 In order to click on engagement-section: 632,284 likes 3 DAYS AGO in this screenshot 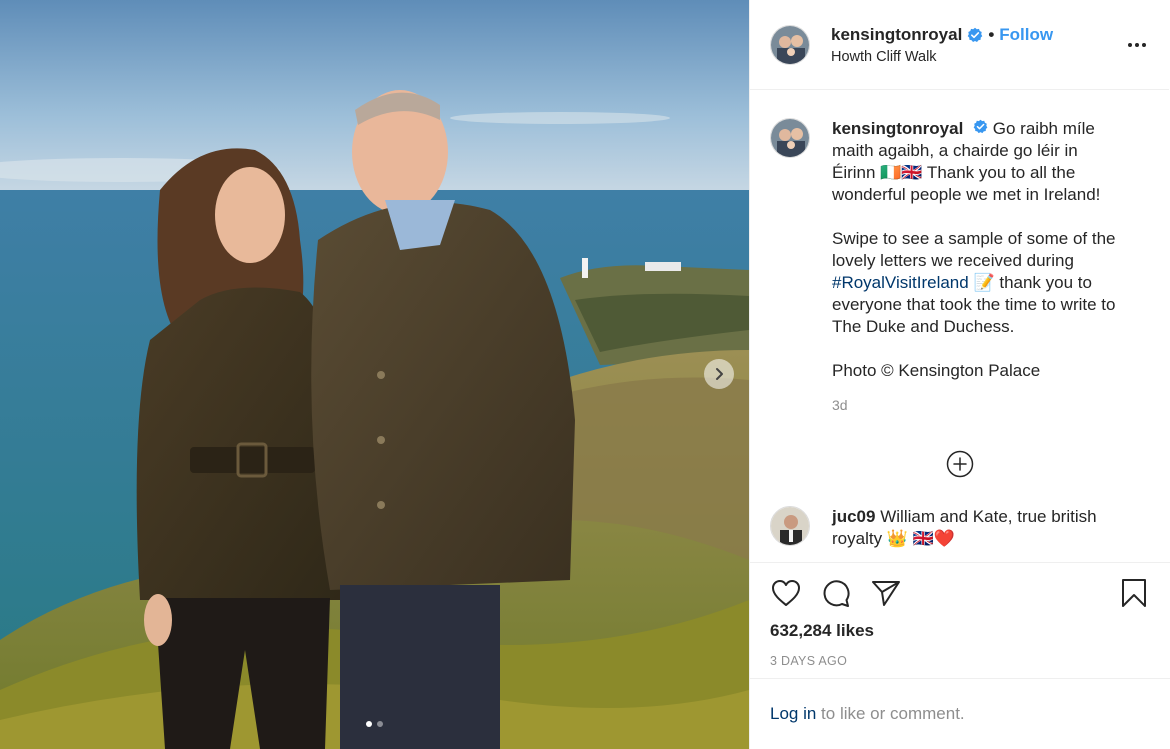, I will do `click(960, 615)`.